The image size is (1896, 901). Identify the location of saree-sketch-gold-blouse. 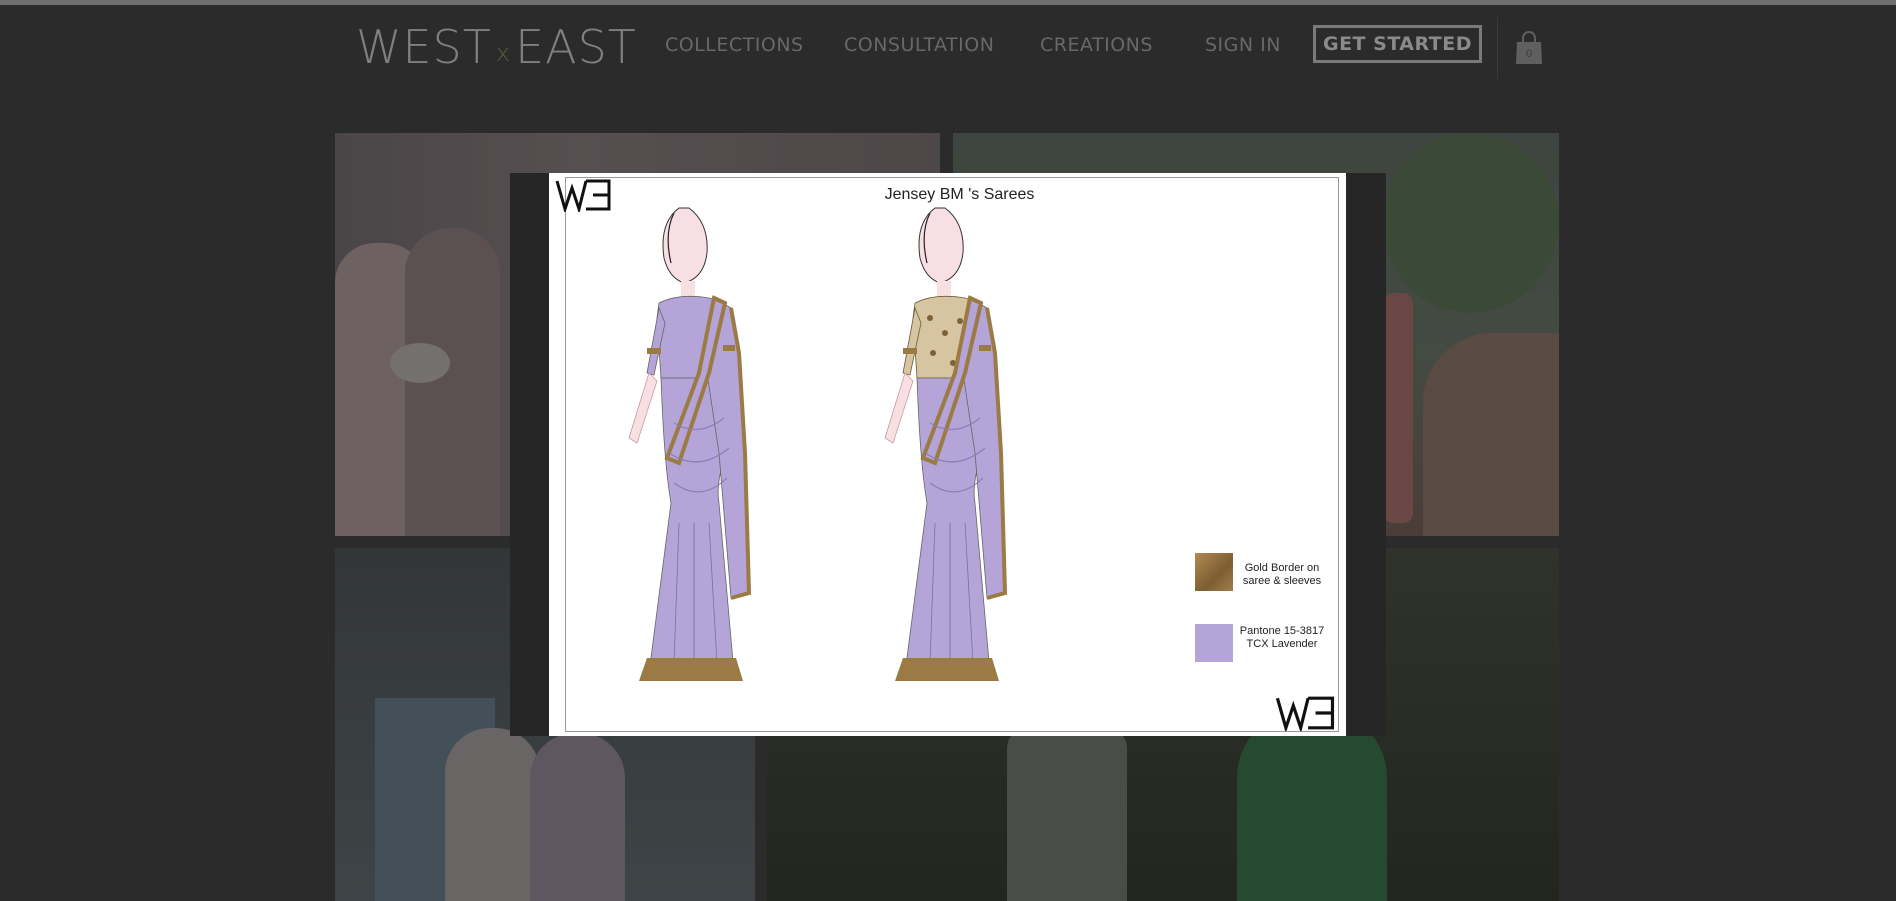
(946, 444).